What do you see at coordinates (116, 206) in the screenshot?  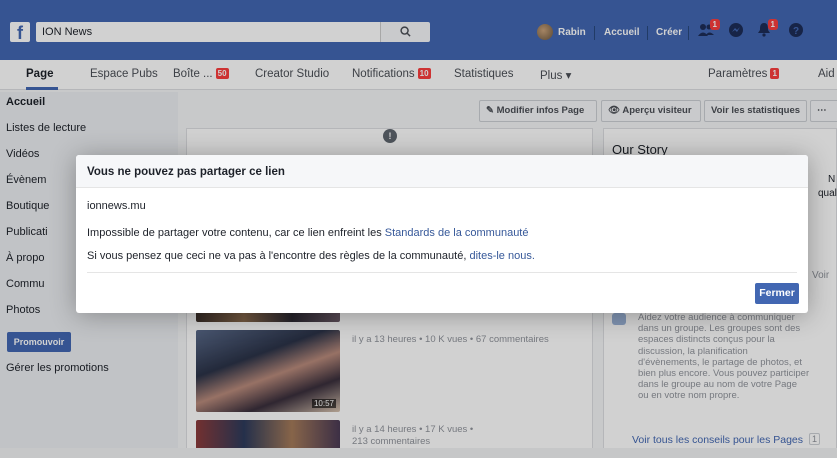 I see `blocked-domain: ionnews.mu` at bounding box center [116, 206].